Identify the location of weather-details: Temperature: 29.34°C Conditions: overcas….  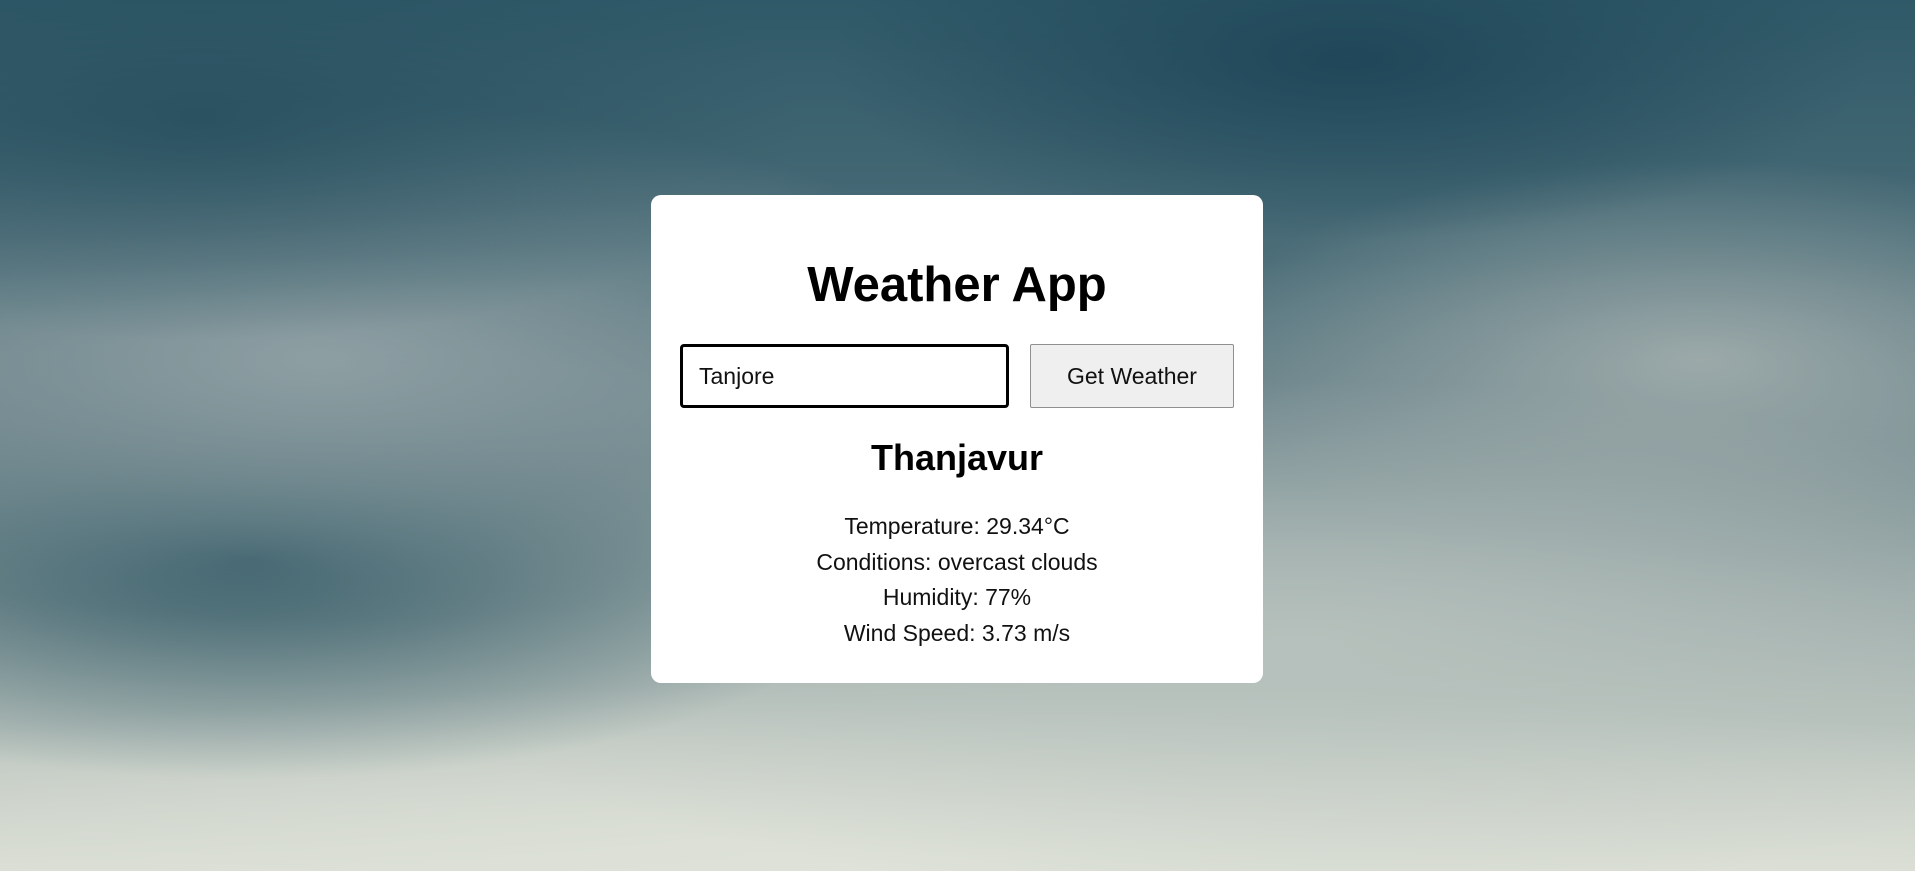
(957, 580).